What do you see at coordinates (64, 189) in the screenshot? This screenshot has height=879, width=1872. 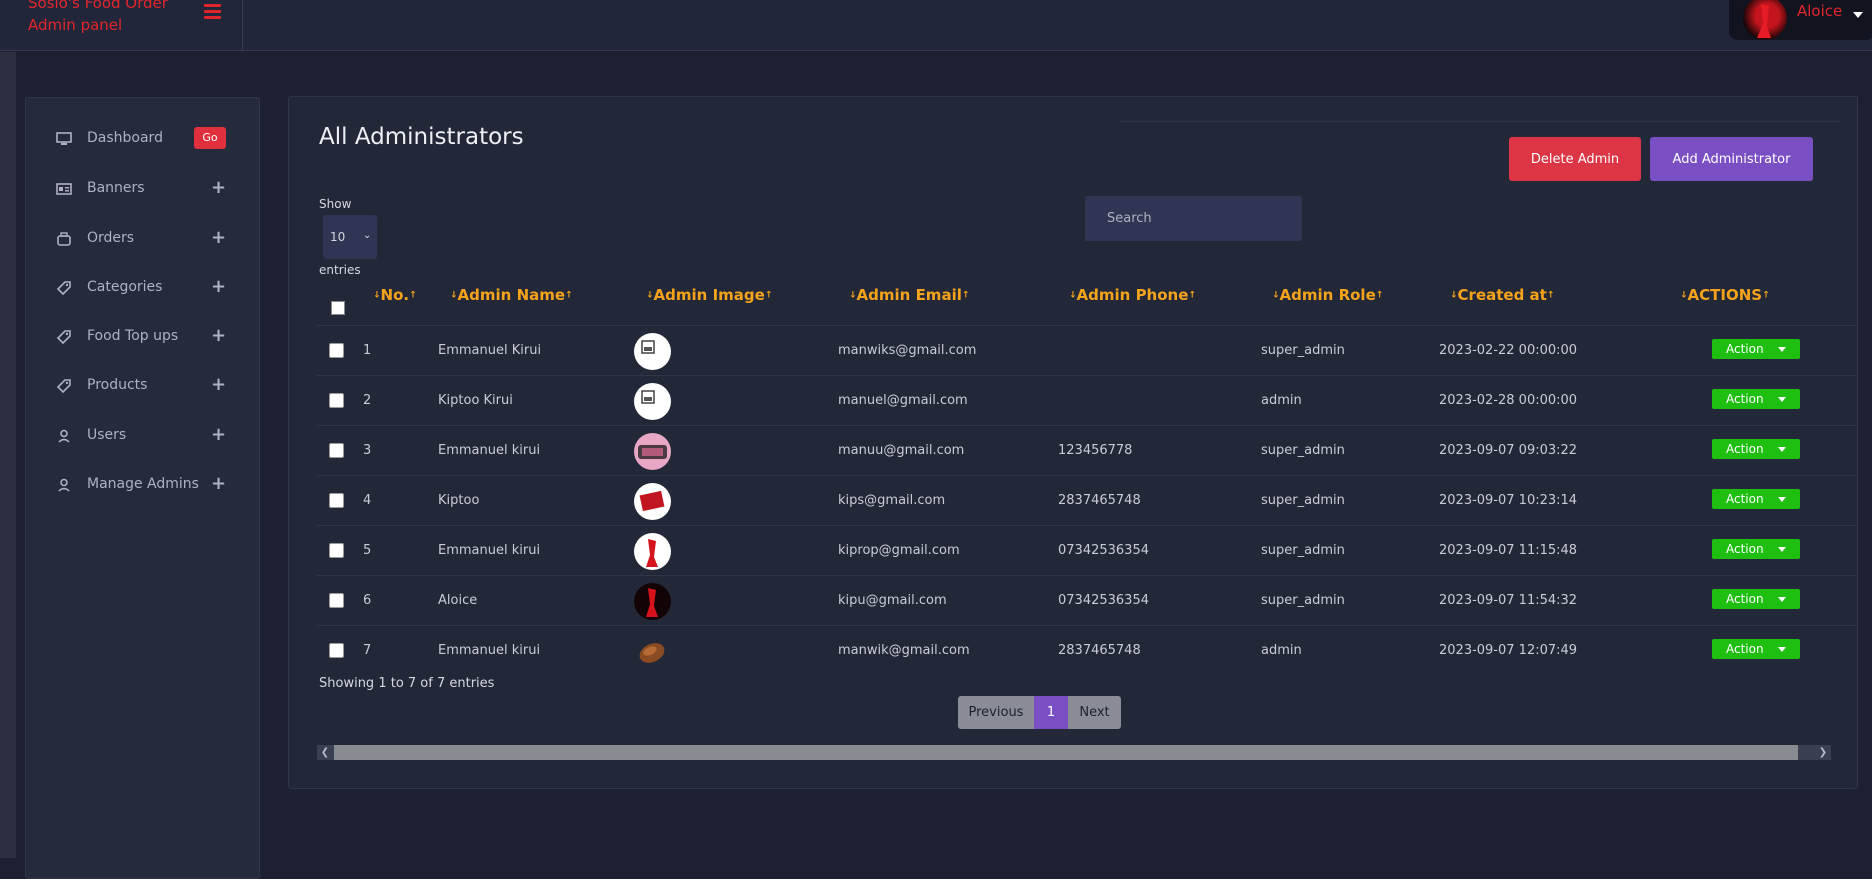 I see `banner-icon` at bounding box center [64, 189].